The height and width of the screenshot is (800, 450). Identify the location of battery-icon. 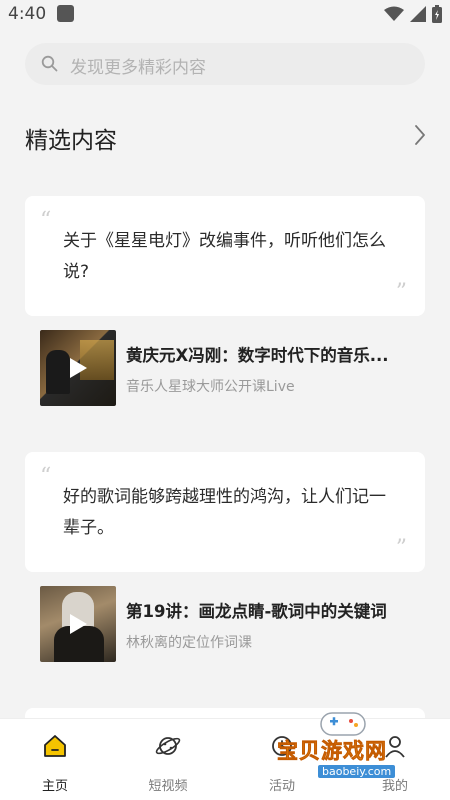
(437, 14).